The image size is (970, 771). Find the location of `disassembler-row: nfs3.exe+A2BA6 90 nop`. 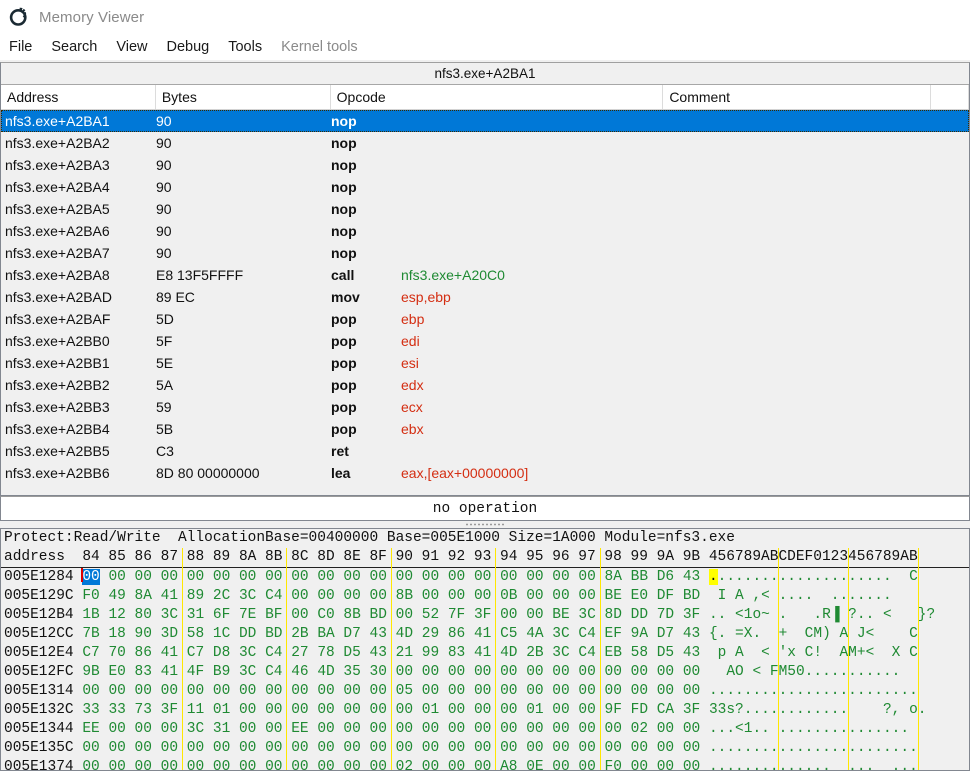

disassembler-row: nfs3.exe+A2BA6 90 nop is located at coordinates (485, 231).